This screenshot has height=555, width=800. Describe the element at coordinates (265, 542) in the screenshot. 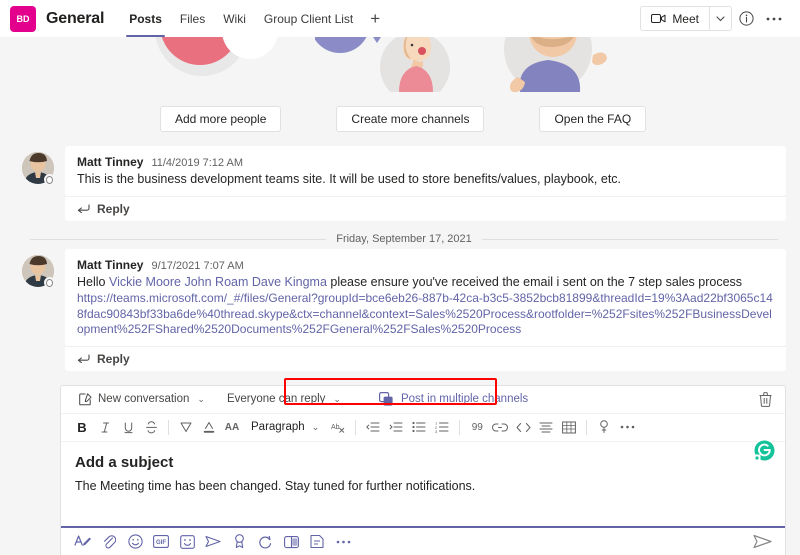

I see `loop-icon` at that location.